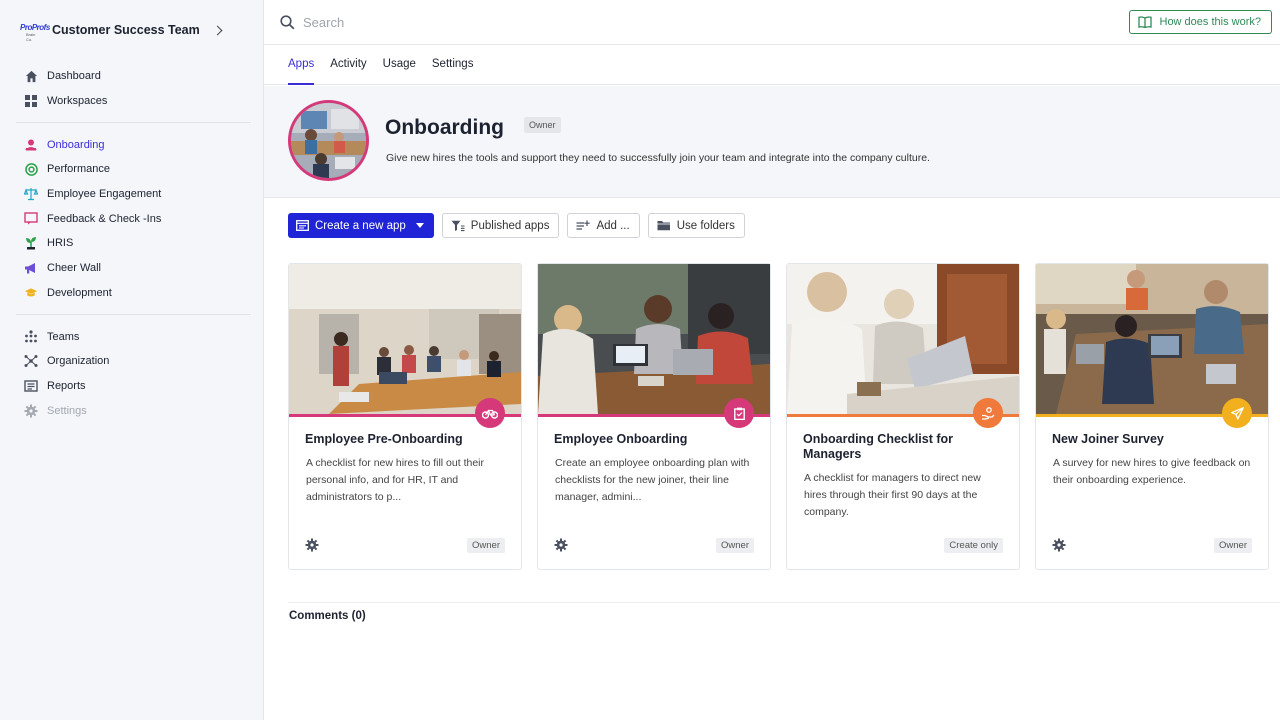  What do you see at coordinates (131, 144) in the screenshot?
I see `sidebar-item-onboarding: Onboarding` at bounding box center [131, 144].